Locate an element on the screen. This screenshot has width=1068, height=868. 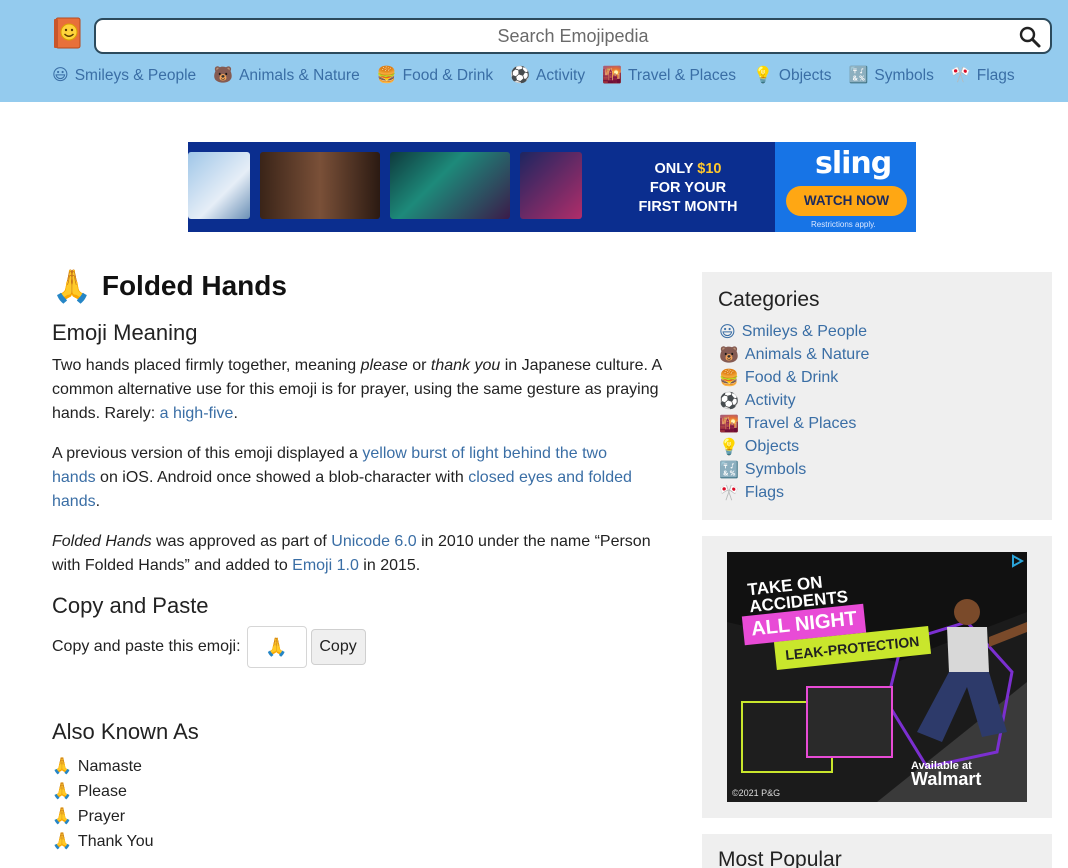
nav-flags: 🎌 Flags is located at coordinates (983, 76).